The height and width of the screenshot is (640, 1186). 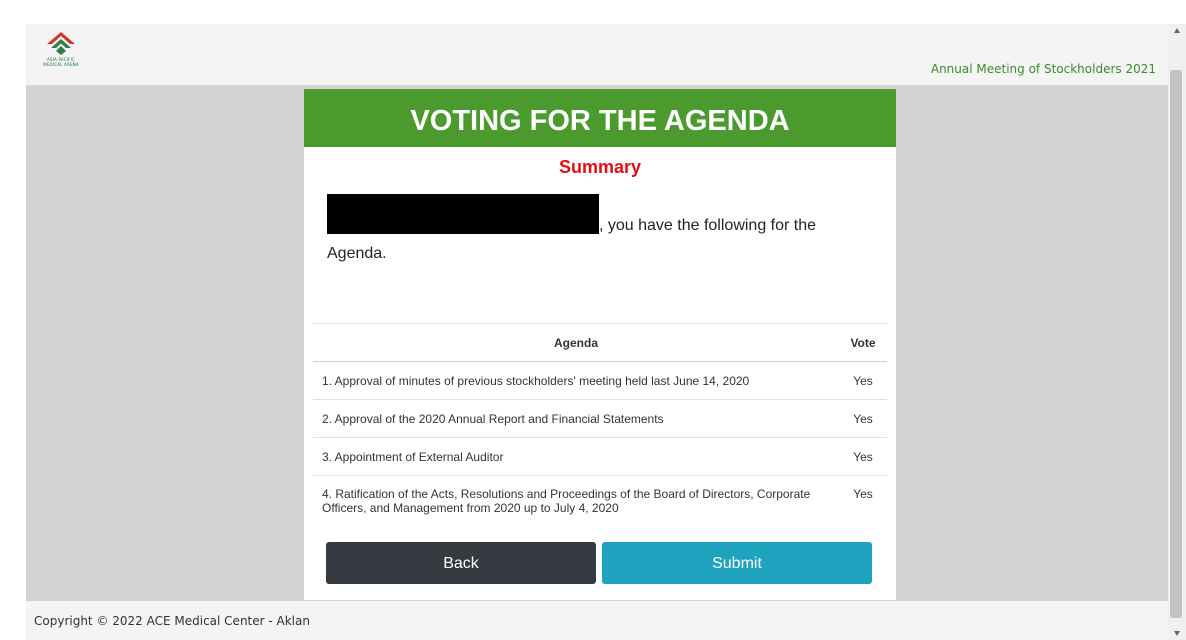 I want to click on page-title: VOTING FOR THE AGENDA, so click(x=600, y=118).